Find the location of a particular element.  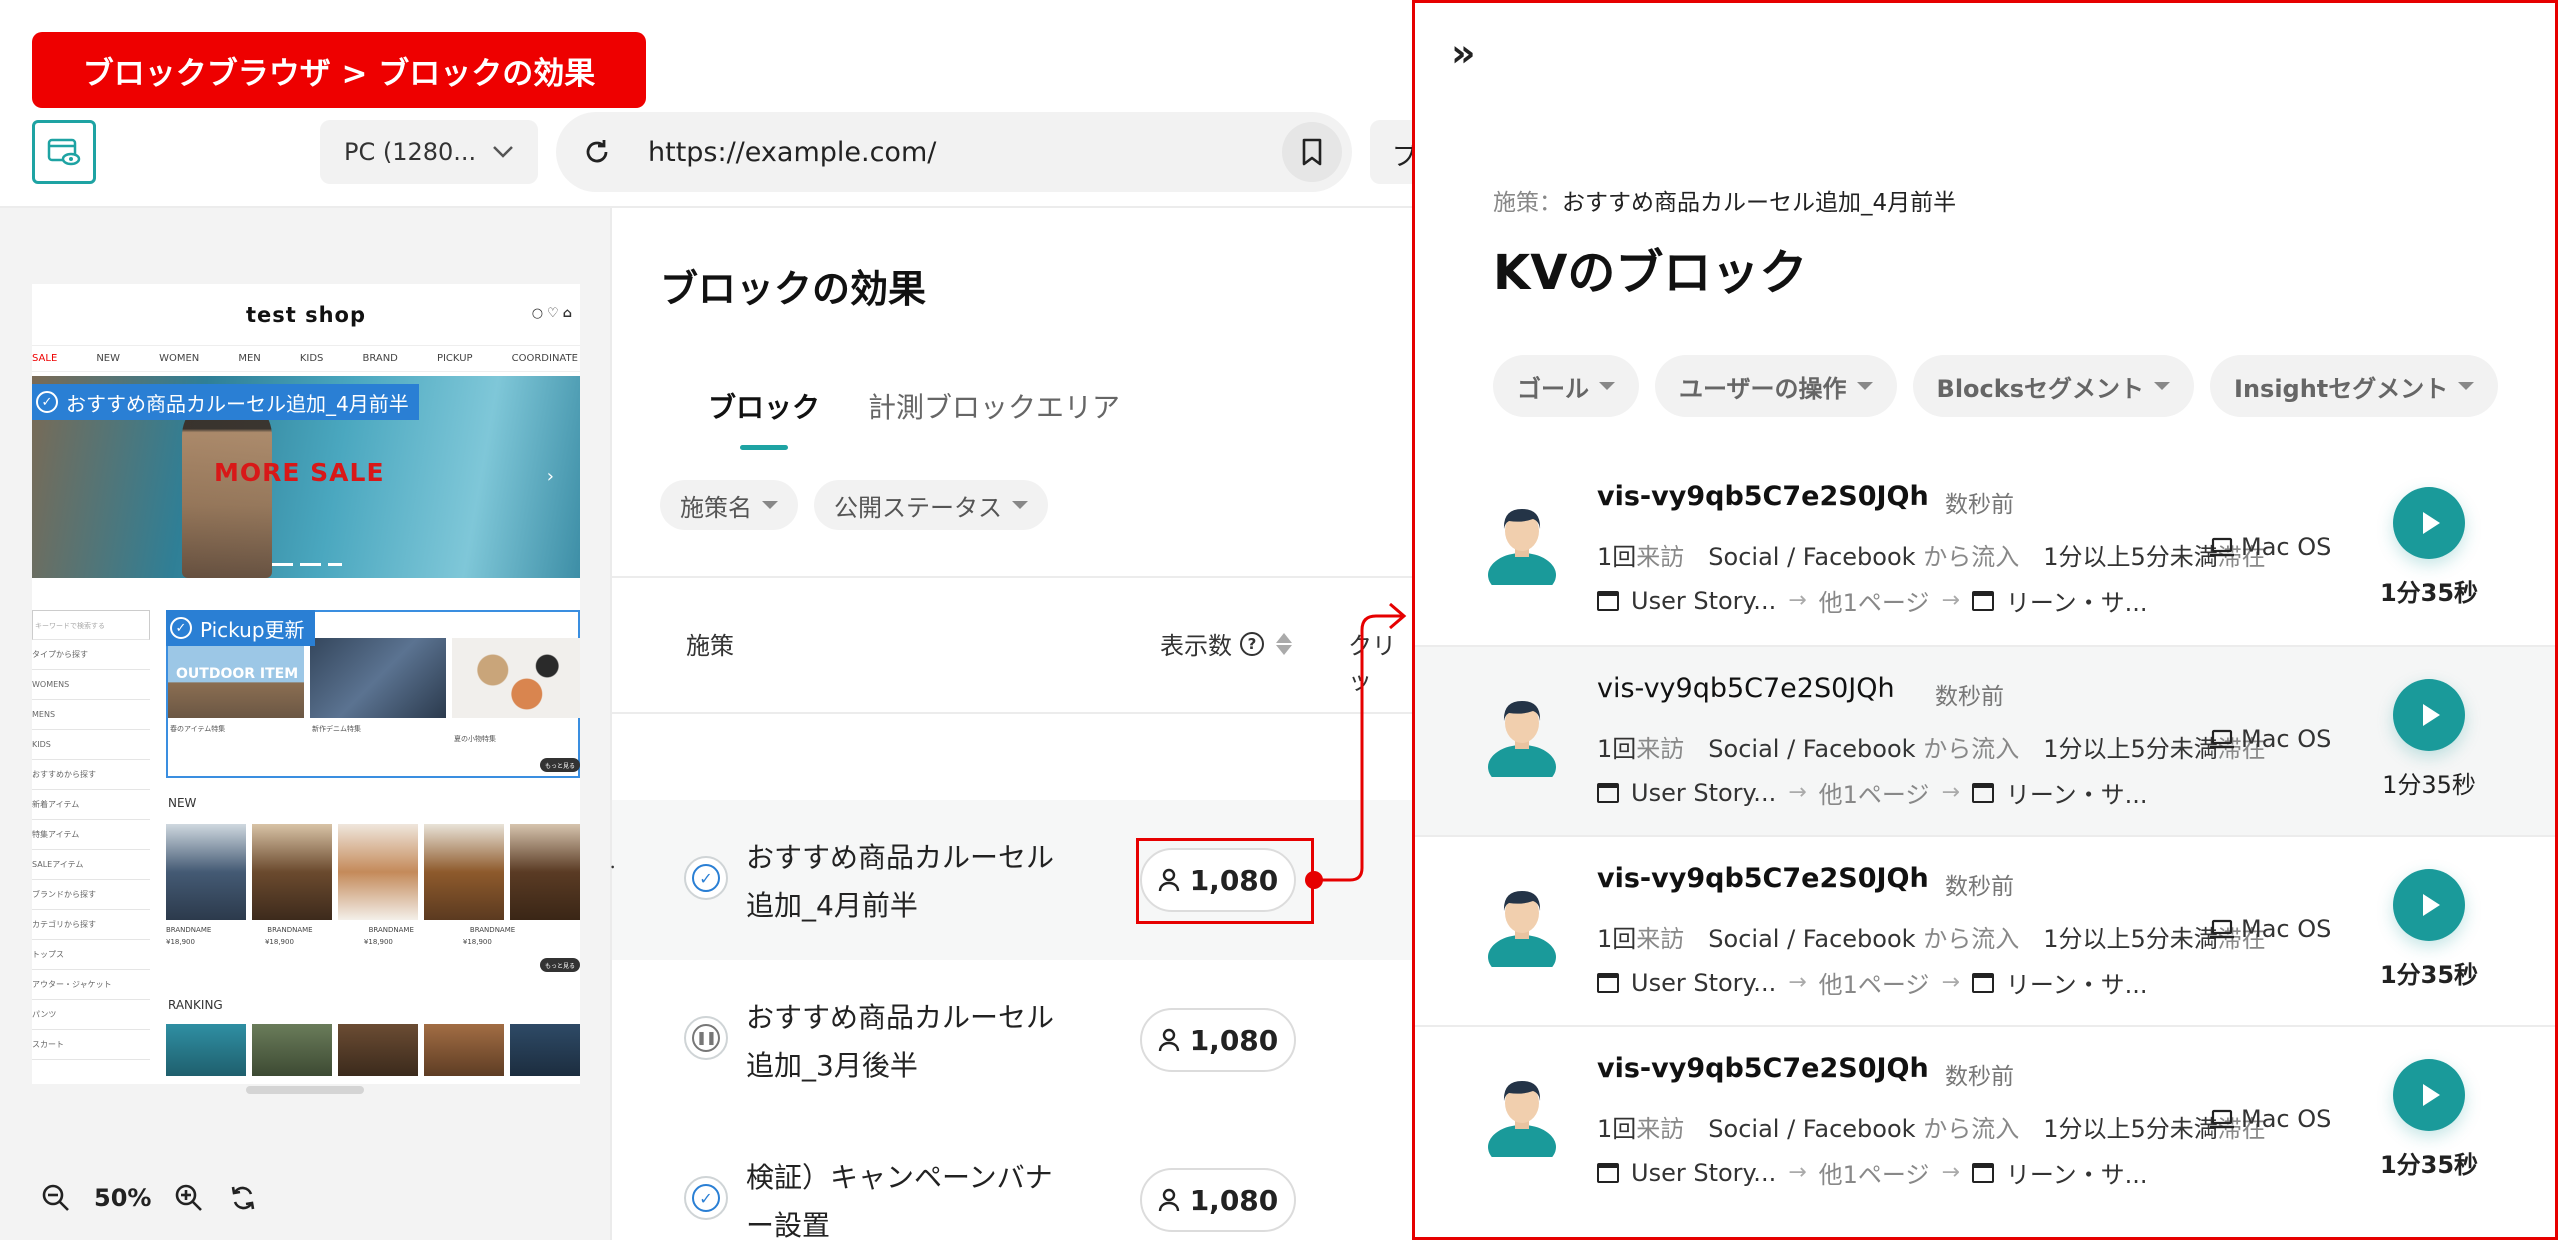

tab-blocks: ブロック is located at coordinates (764, 418).